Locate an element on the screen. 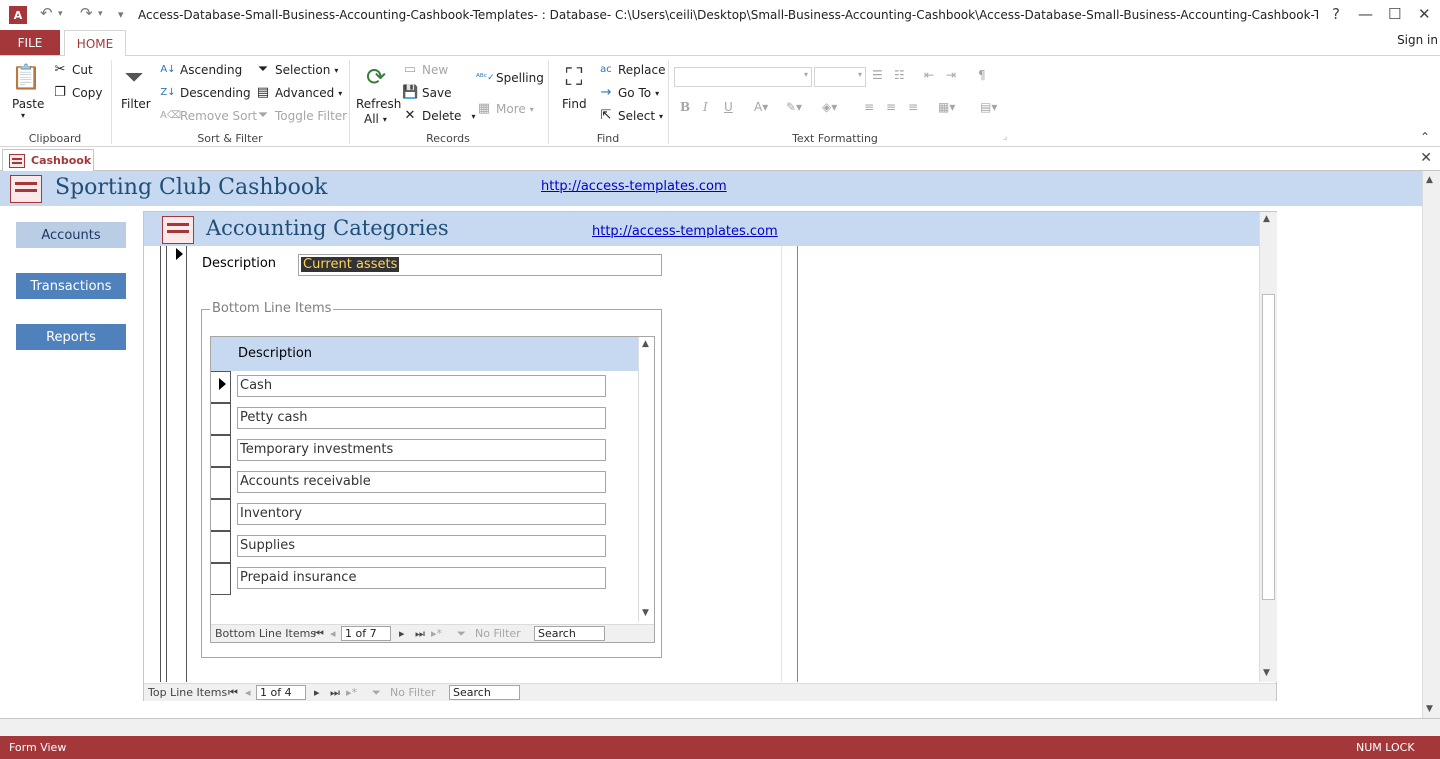  select-button: ⇱ Select ▾ is located at coordinates (631, 116).